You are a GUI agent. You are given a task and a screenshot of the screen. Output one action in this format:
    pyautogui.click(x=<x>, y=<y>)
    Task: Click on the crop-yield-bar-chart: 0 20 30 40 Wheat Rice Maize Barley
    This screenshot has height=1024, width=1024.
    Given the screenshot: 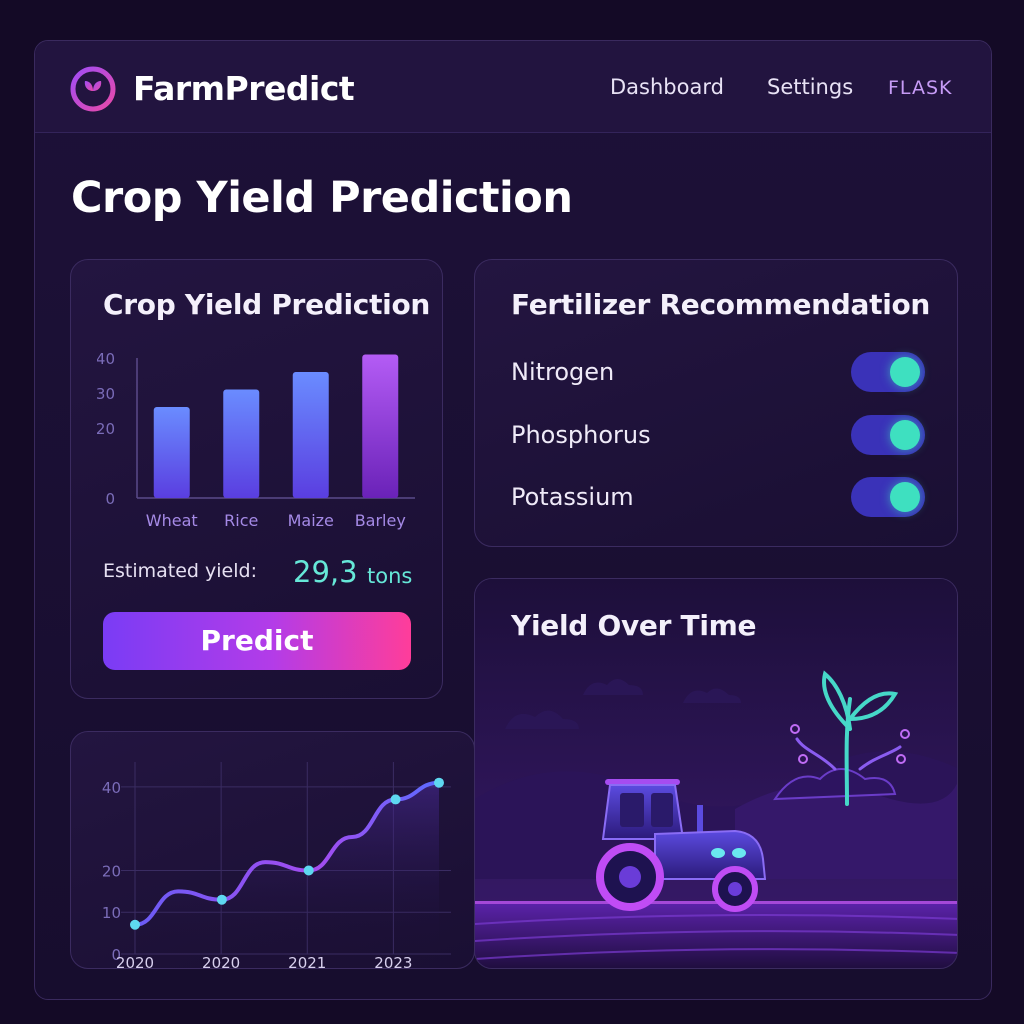 What is the action you would take?
    pyautogui.click(x=256, y=440)
    